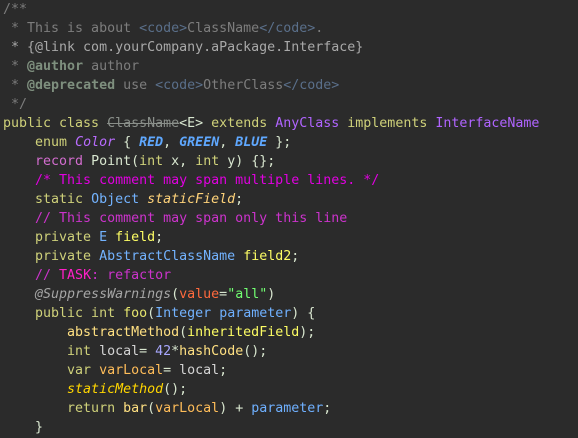 This screenshot has width=578, height=438. Describe the element at coordinates (23, 427) in the screenshot. I see `code-line: }` at that location.